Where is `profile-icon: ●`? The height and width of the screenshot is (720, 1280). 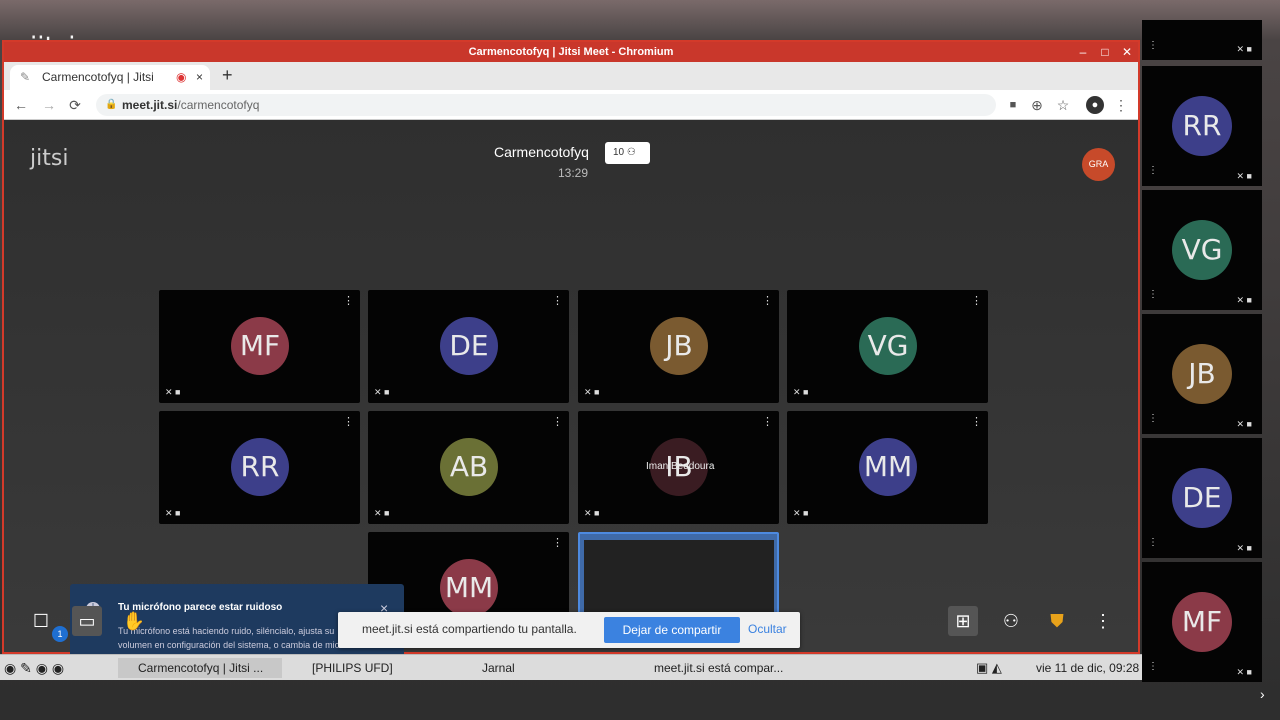 profile-icon: ● is located at coordinates (1095, 105).